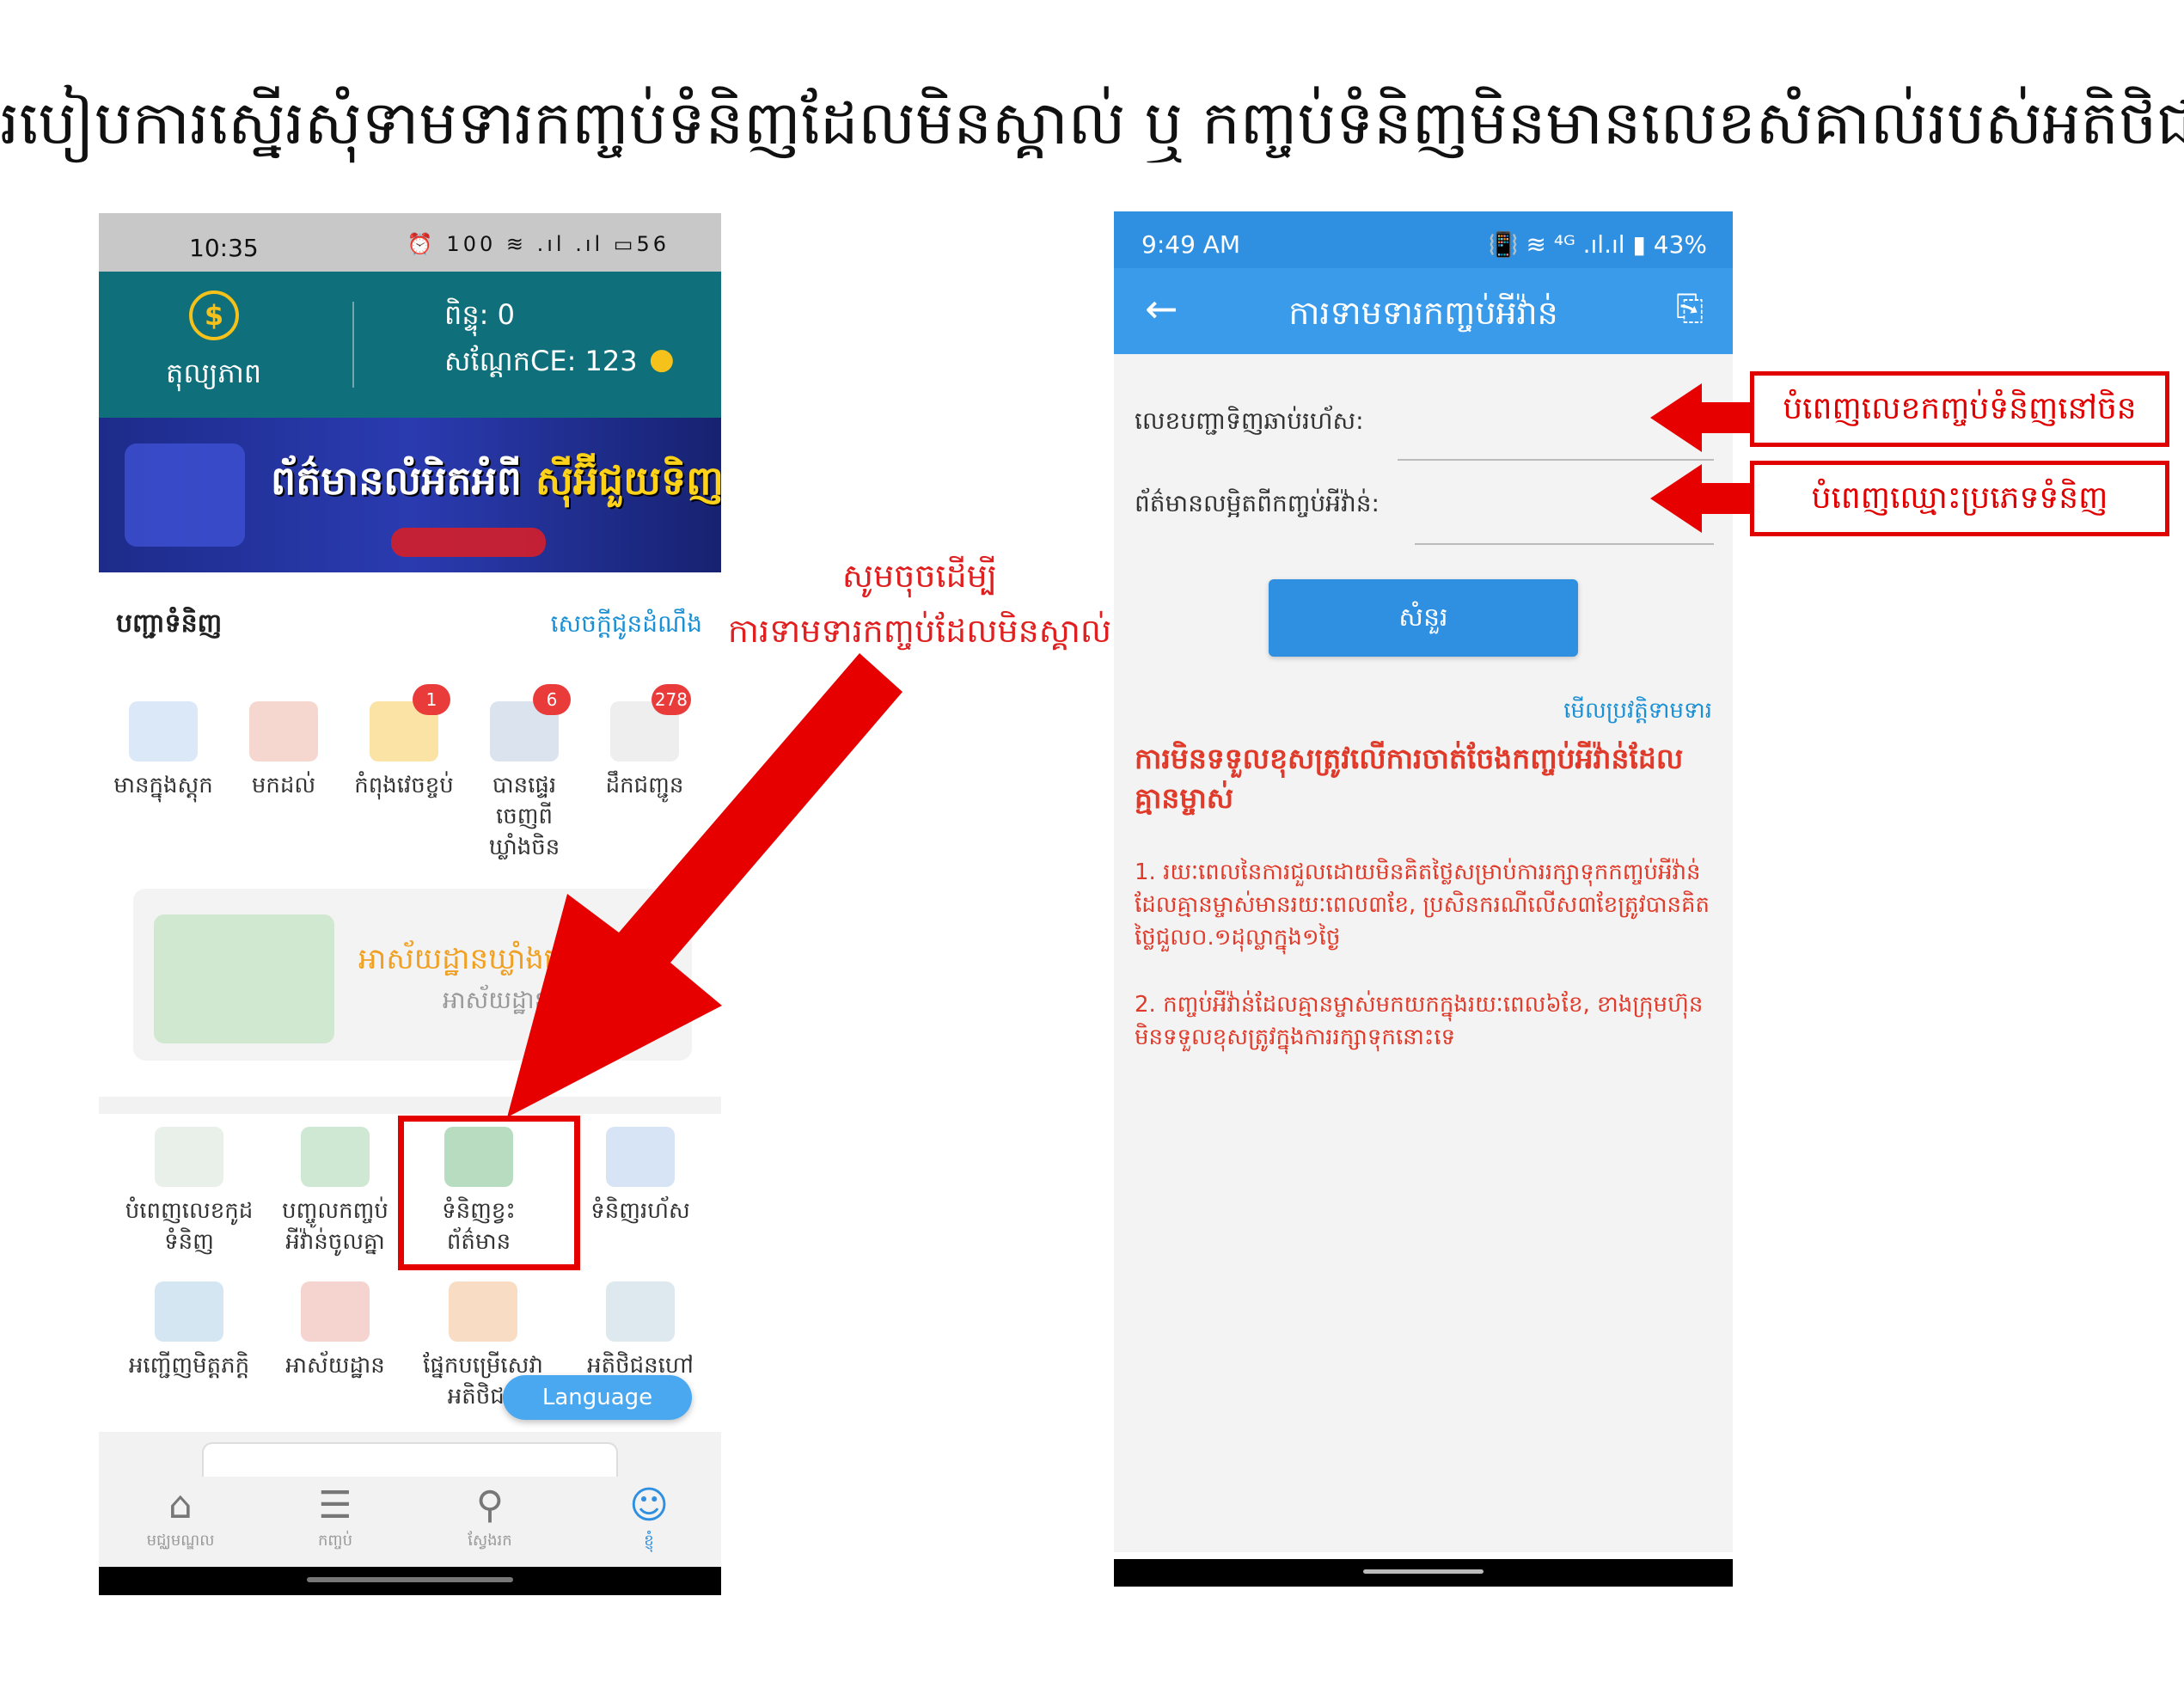 This screenshot has width=2184, height=1688. I want to click on status-bar: 9:49 AM 📳 ≋ ⁴ᴳ .ıl.ıl ▮ 43%, so click(1424, 239).